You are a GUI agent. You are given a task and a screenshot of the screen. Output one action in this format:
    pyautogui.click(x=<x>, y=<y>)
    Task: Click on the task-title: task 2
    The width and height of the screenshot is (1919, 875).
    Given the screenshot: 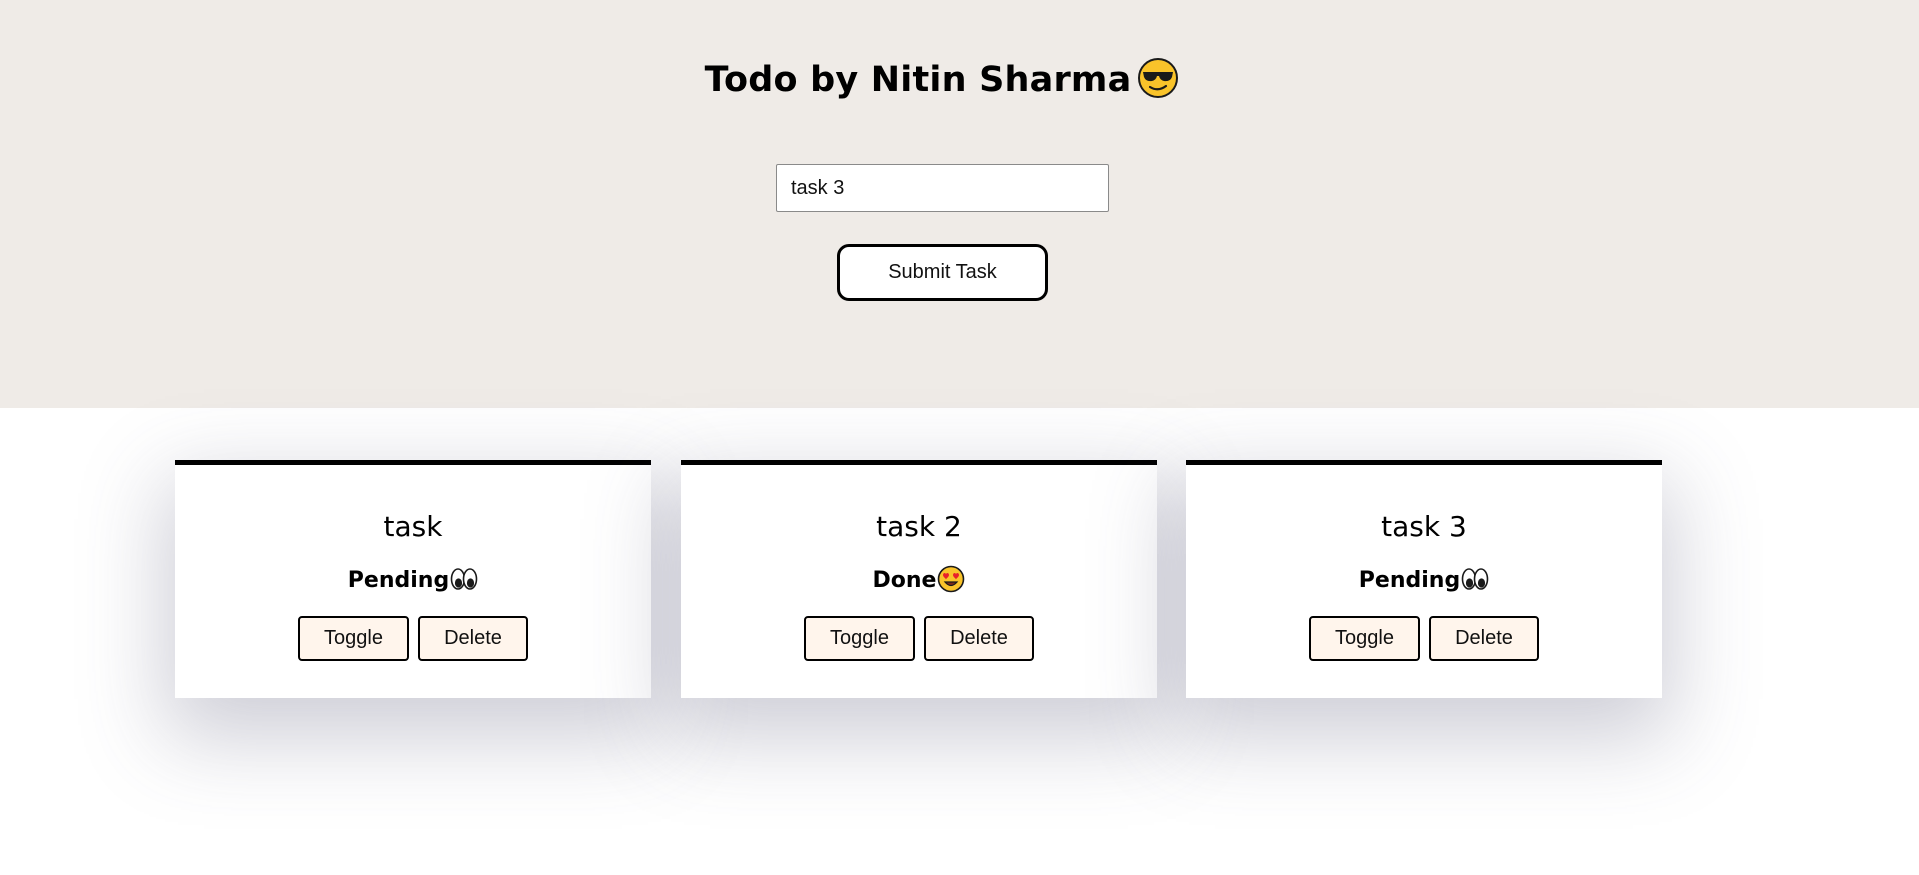 What is the action you would take?
    pyautogui.click(x=919, y=526)
    